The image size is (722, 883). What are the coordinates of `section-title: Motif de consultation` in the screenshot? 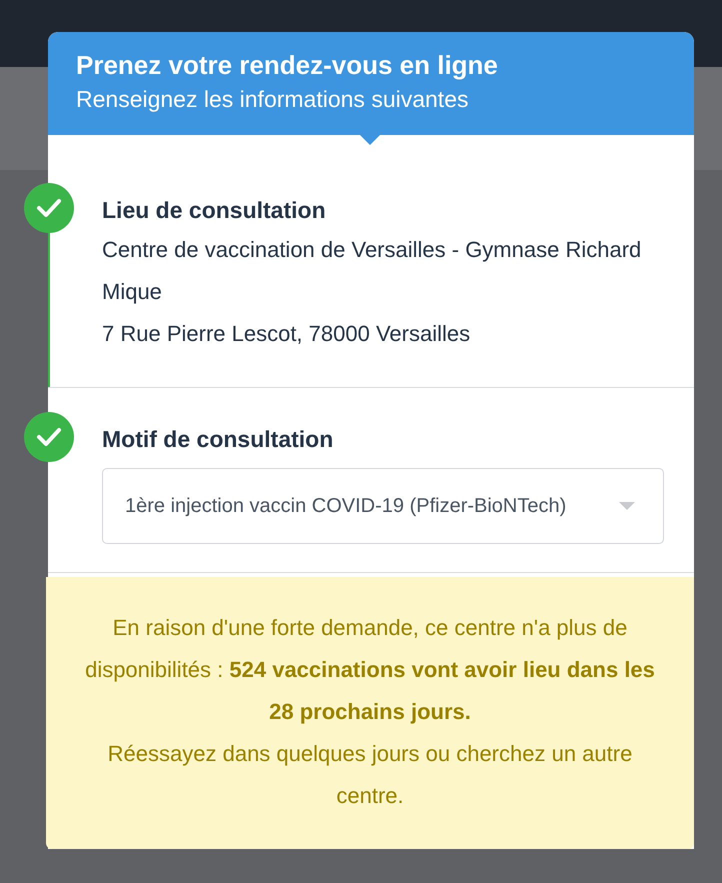 It's located at (218, 439).